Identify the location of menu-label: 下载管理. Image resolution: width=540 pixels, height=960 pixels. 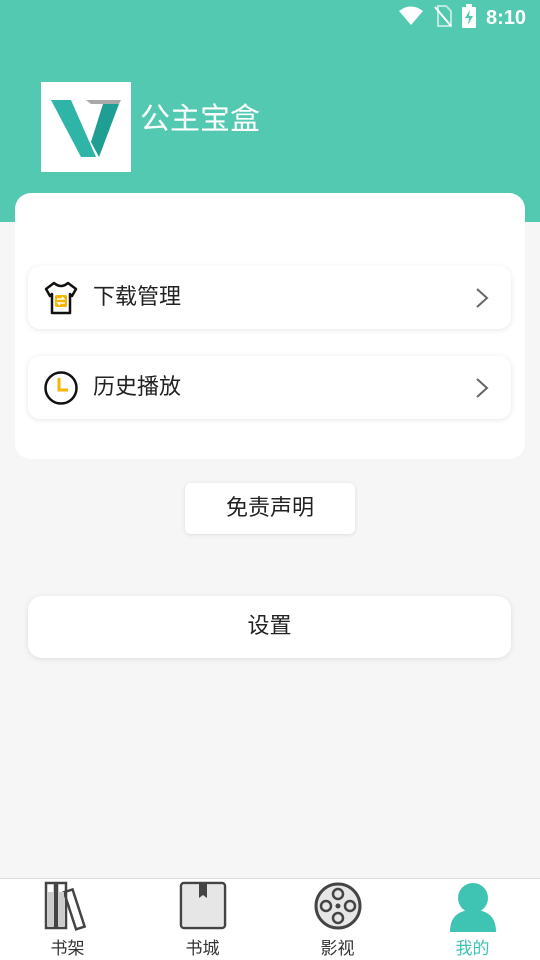
(137, 297).